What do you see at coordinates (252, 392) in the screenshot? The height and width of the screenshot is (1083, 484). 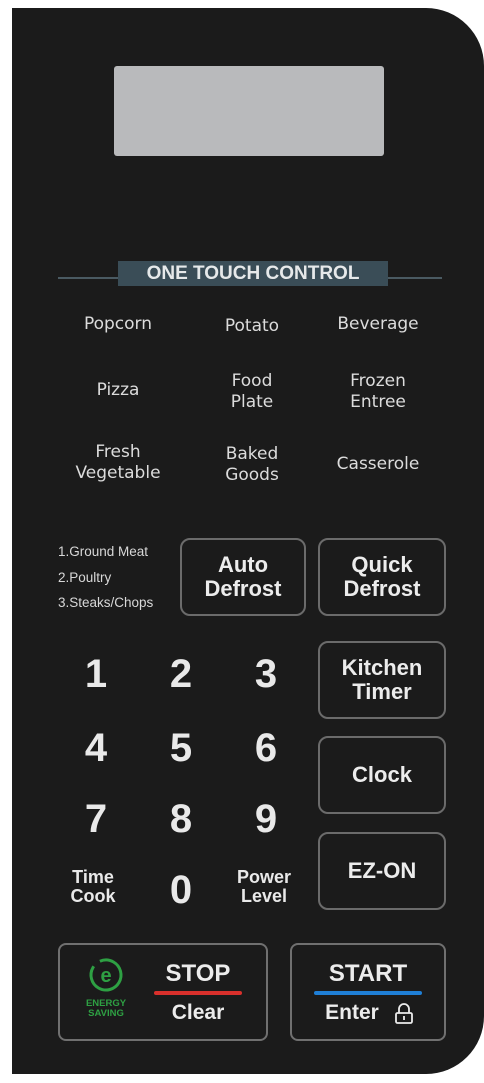 I see `food-plate-button: Food Plate` at bounding box center [252, 392].